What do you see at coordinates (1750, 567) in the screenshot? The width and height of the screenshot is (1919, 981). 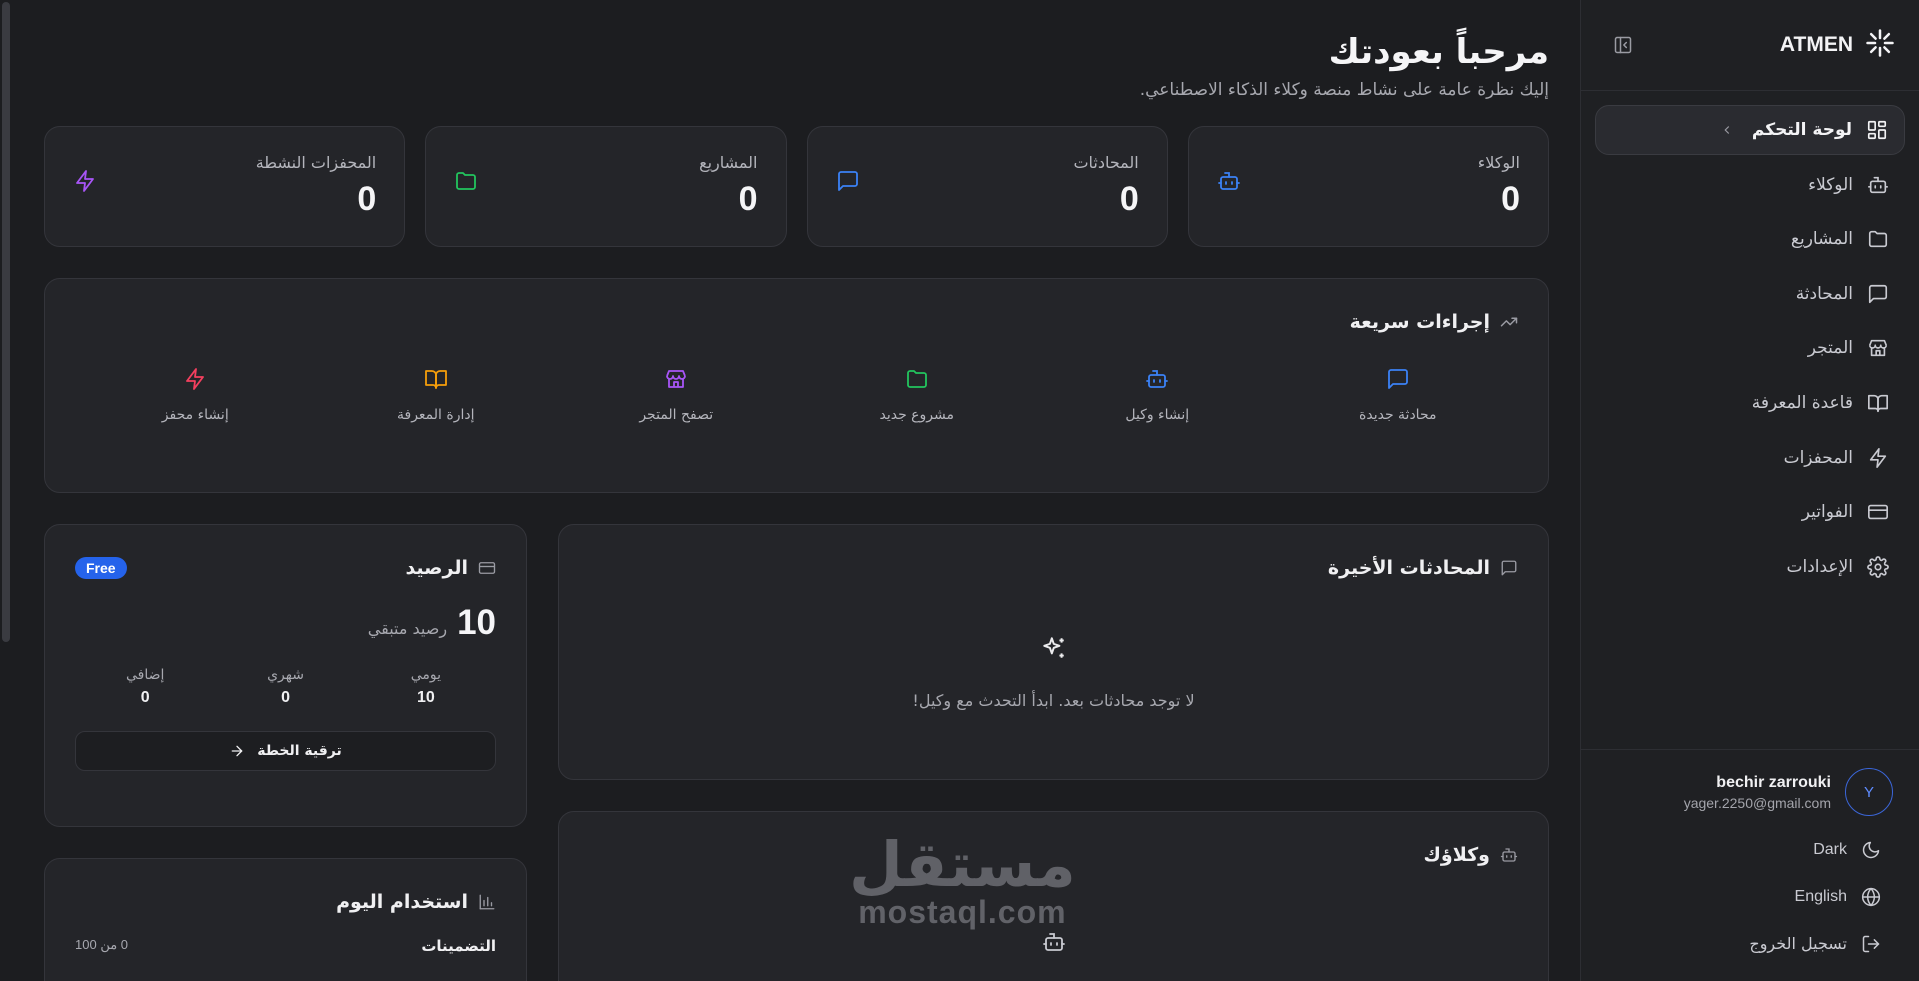 I see `sidebar-item-settings: الإعدادات` at bounding box center [1750, 567].